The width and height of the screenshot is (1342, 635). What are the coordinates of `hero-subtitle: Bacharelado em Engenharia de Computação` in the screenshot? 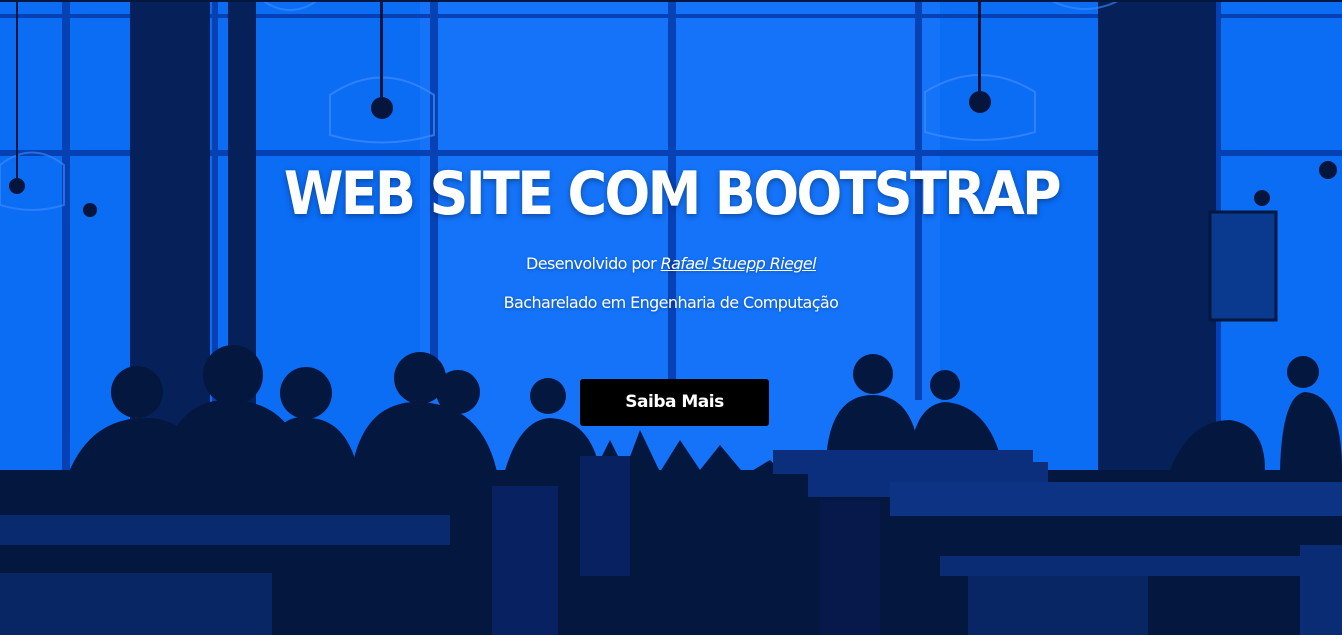 It's located at (671, 302).